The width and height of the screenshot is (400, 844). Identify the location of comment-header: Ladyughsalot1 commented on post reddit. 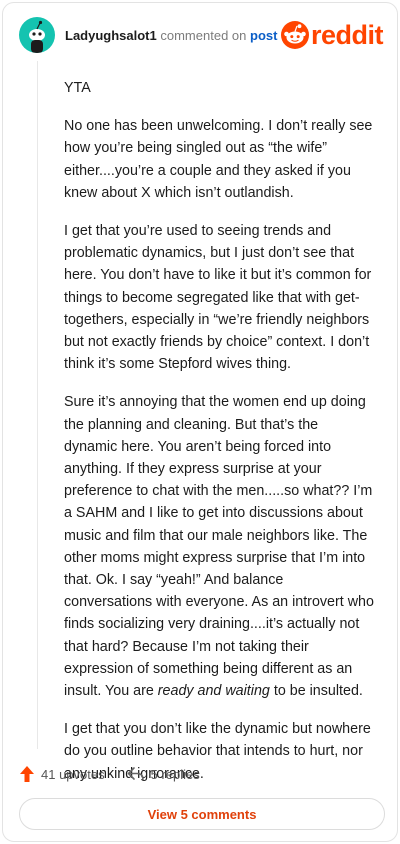
(201, 37).